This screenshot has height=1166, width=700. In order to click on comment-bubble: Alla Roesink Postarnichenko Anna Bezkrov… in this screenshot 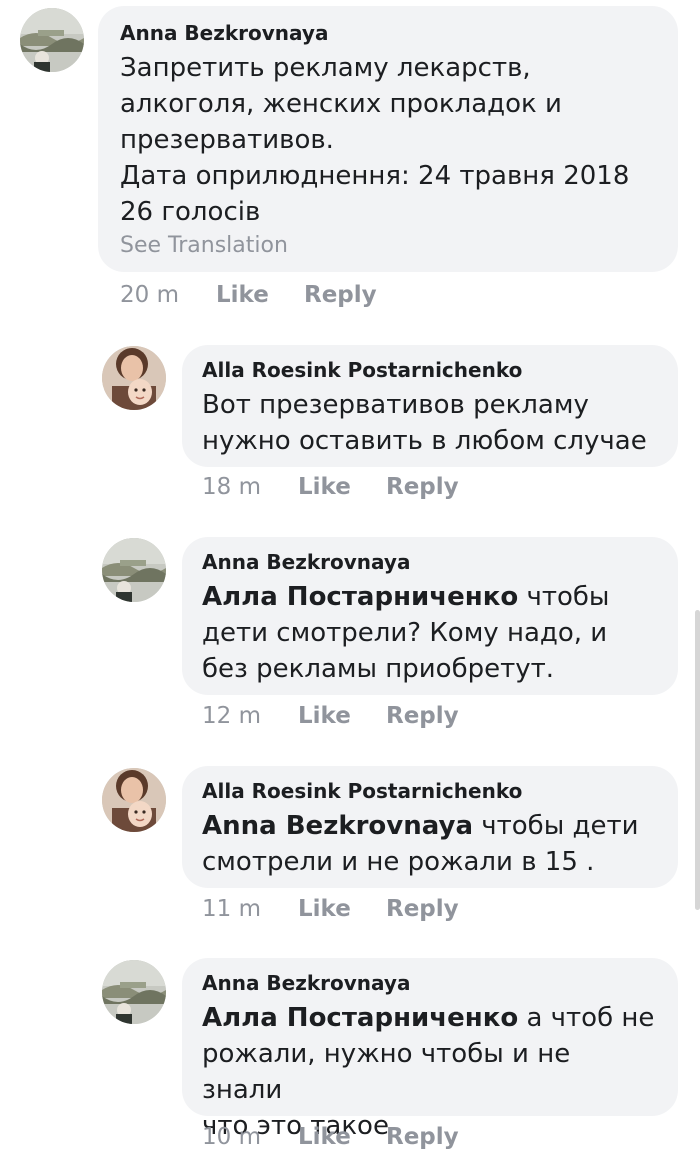, I will do `click(430, 827)`.